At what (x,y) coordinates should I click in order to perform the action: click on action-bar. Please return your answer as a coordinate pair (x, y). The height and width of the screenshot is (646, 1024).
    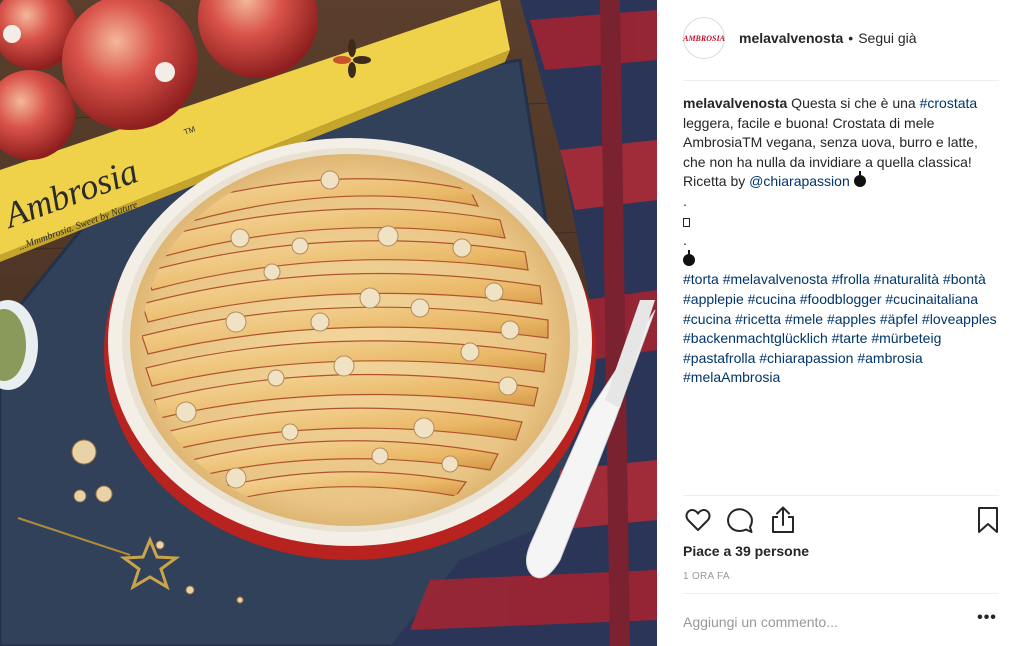
    Looking at the image, I should click on (842, 520).